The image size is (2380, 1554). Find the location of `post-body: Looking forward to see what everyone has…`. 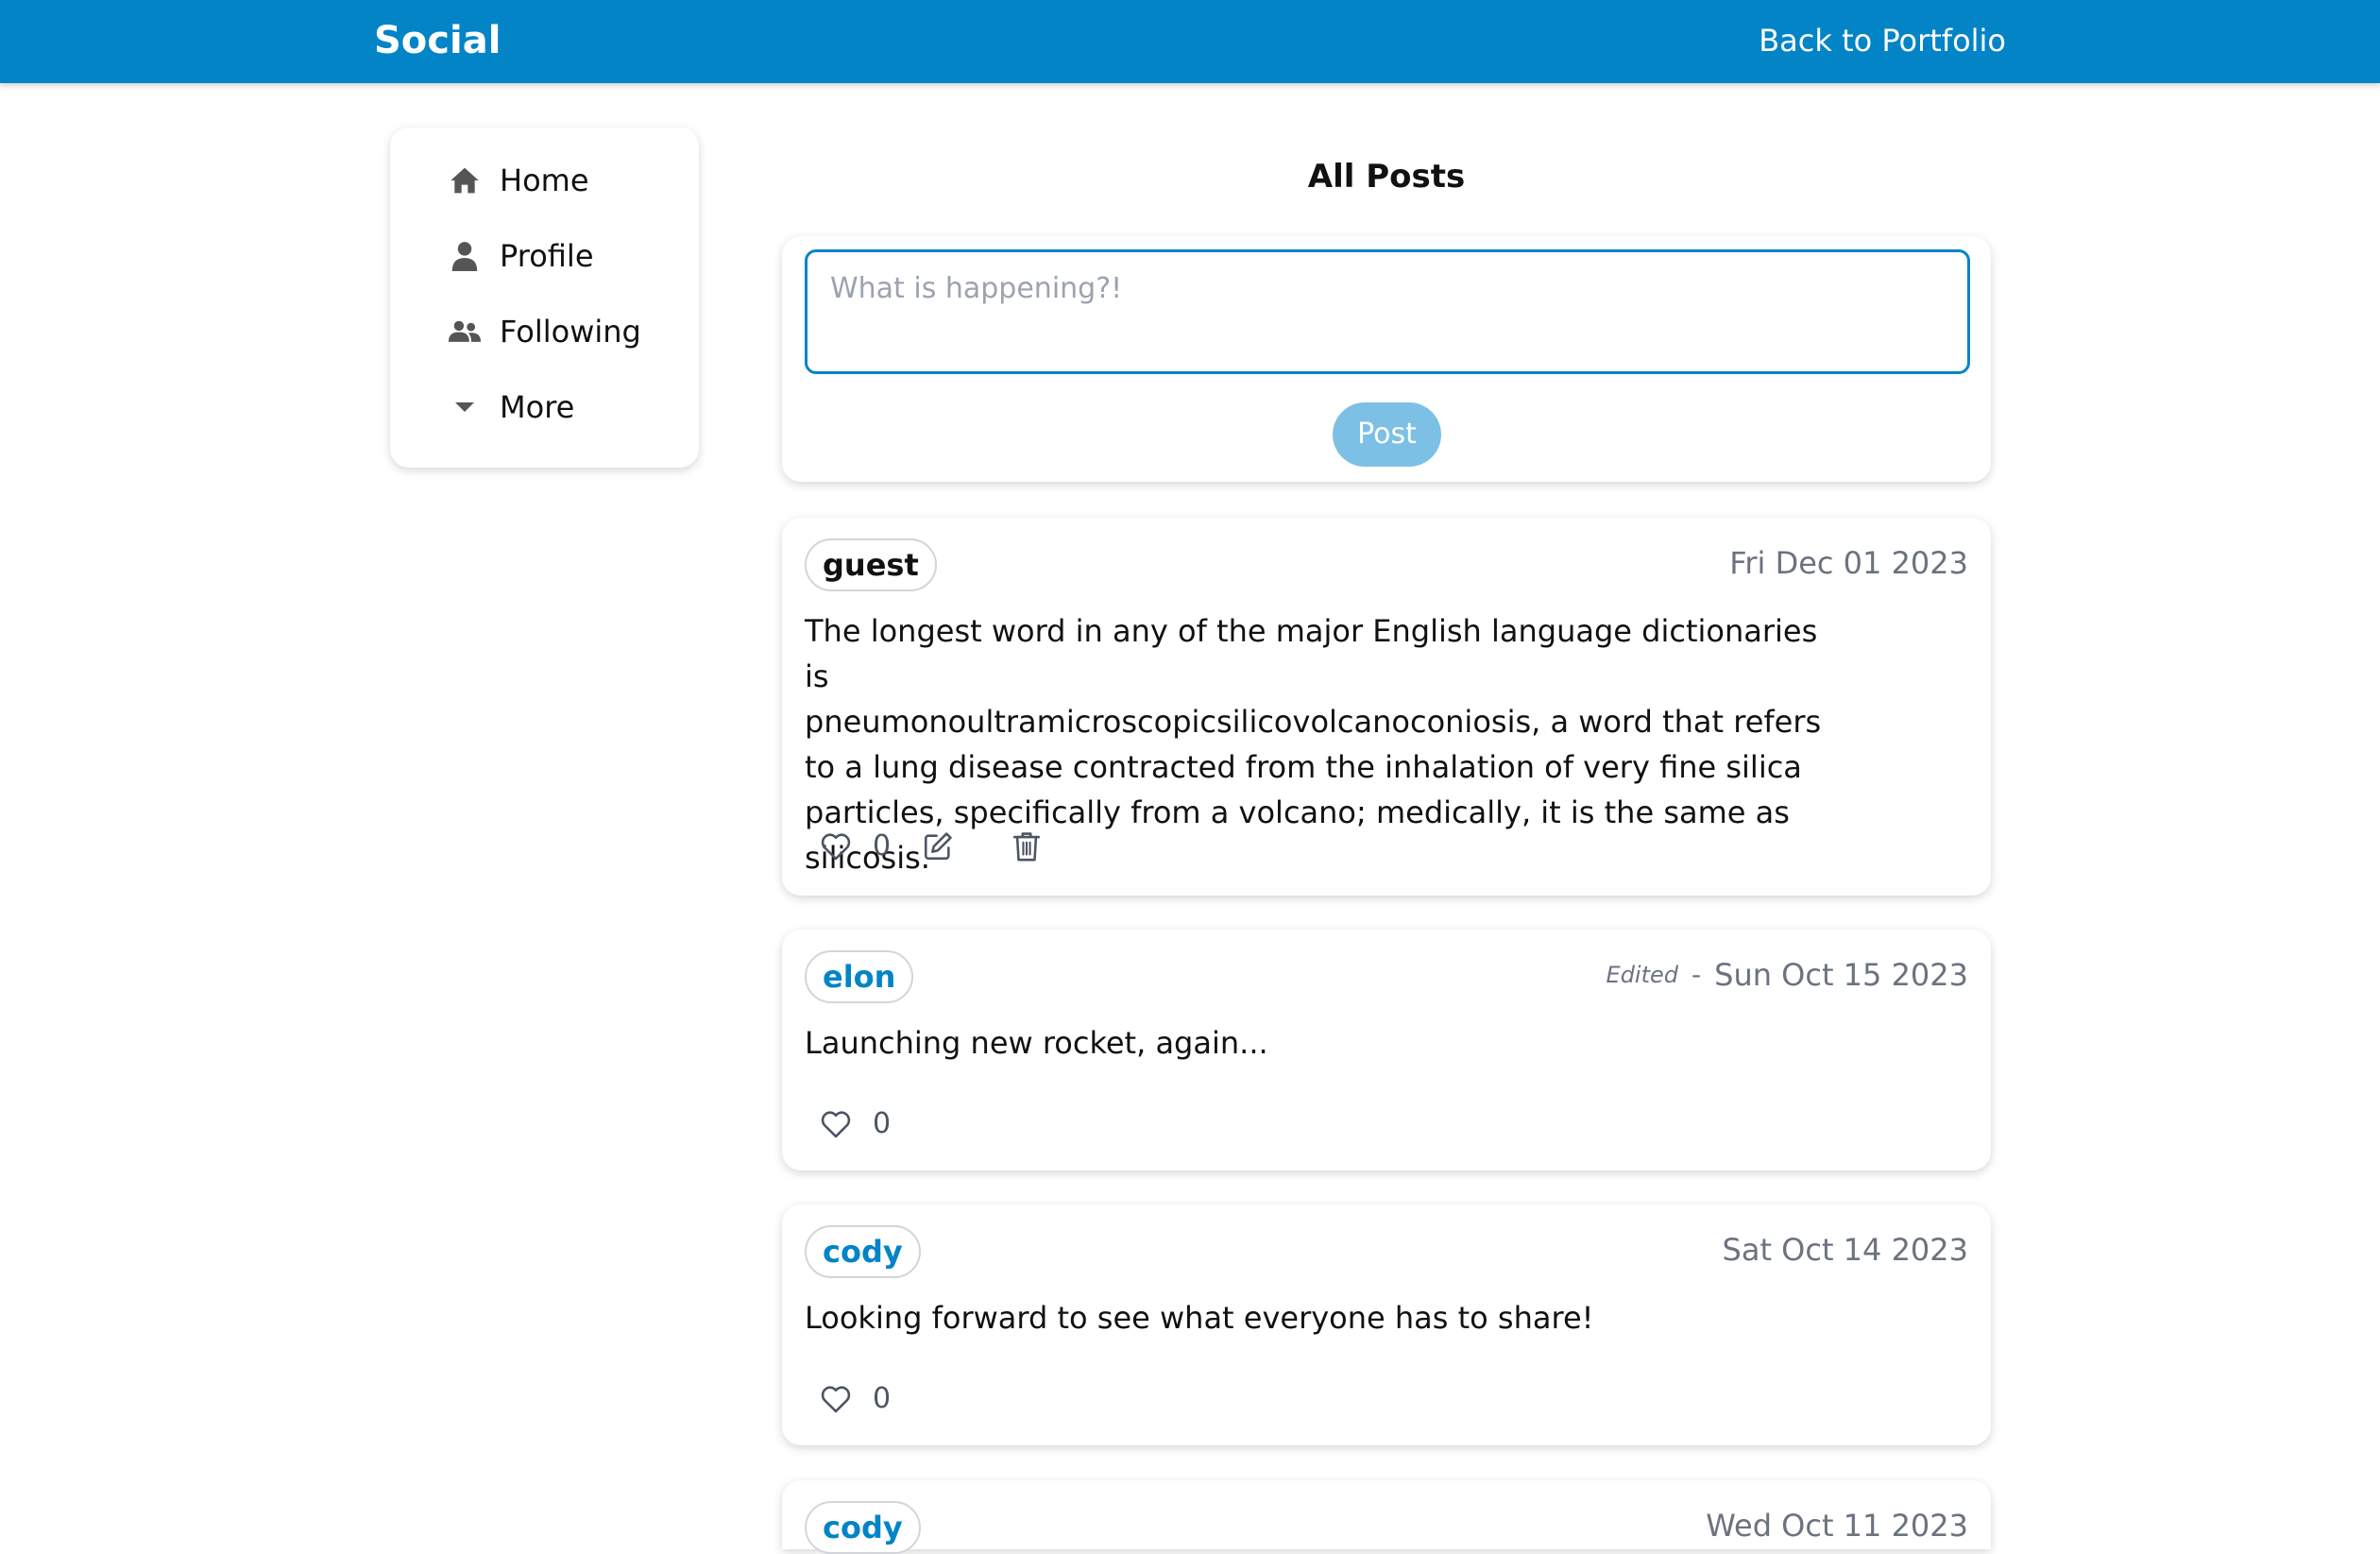

post-body: Looking forward to see what everyone has… is located at coordinates (1199, 1318).